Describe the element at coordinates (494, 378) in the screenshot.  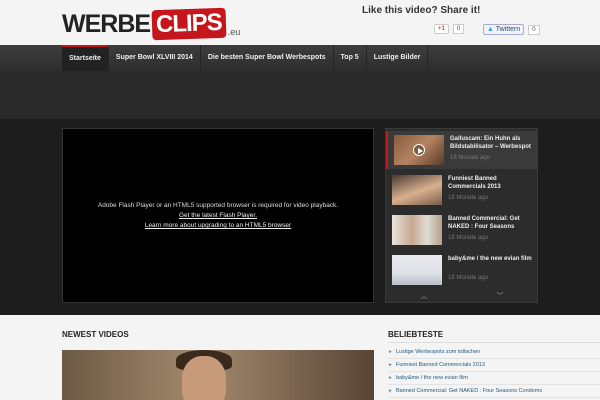
I see `list-item: ► baby&me / the new evian film` at that location.